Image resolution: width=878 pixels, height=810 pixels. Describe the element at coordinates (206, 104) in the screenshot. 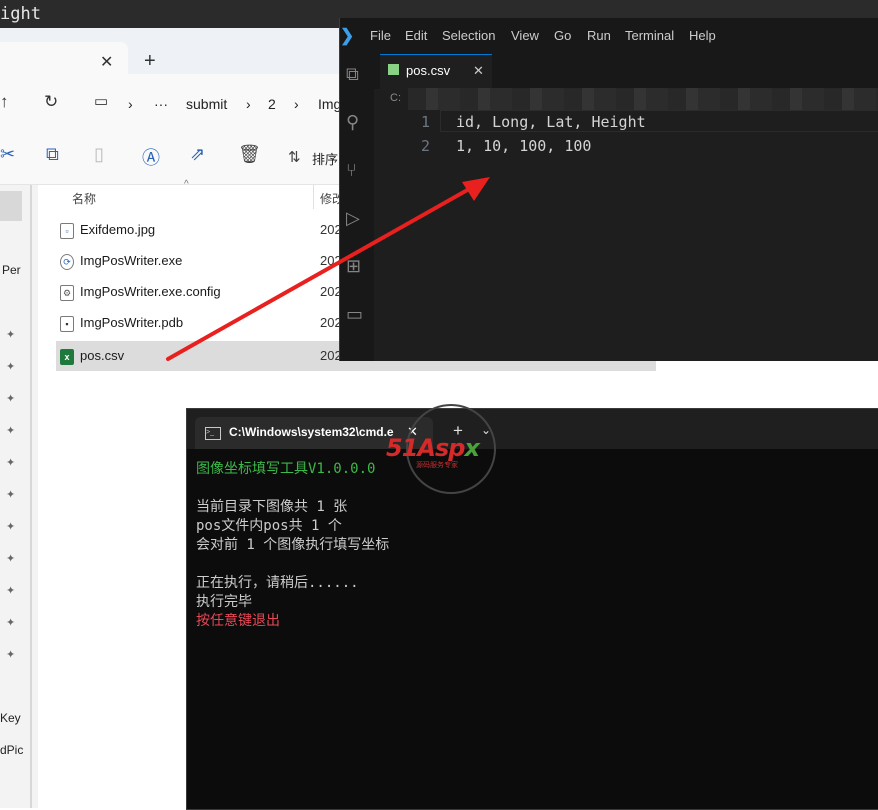

I see `breadcrumb-submit: submit` at that location.